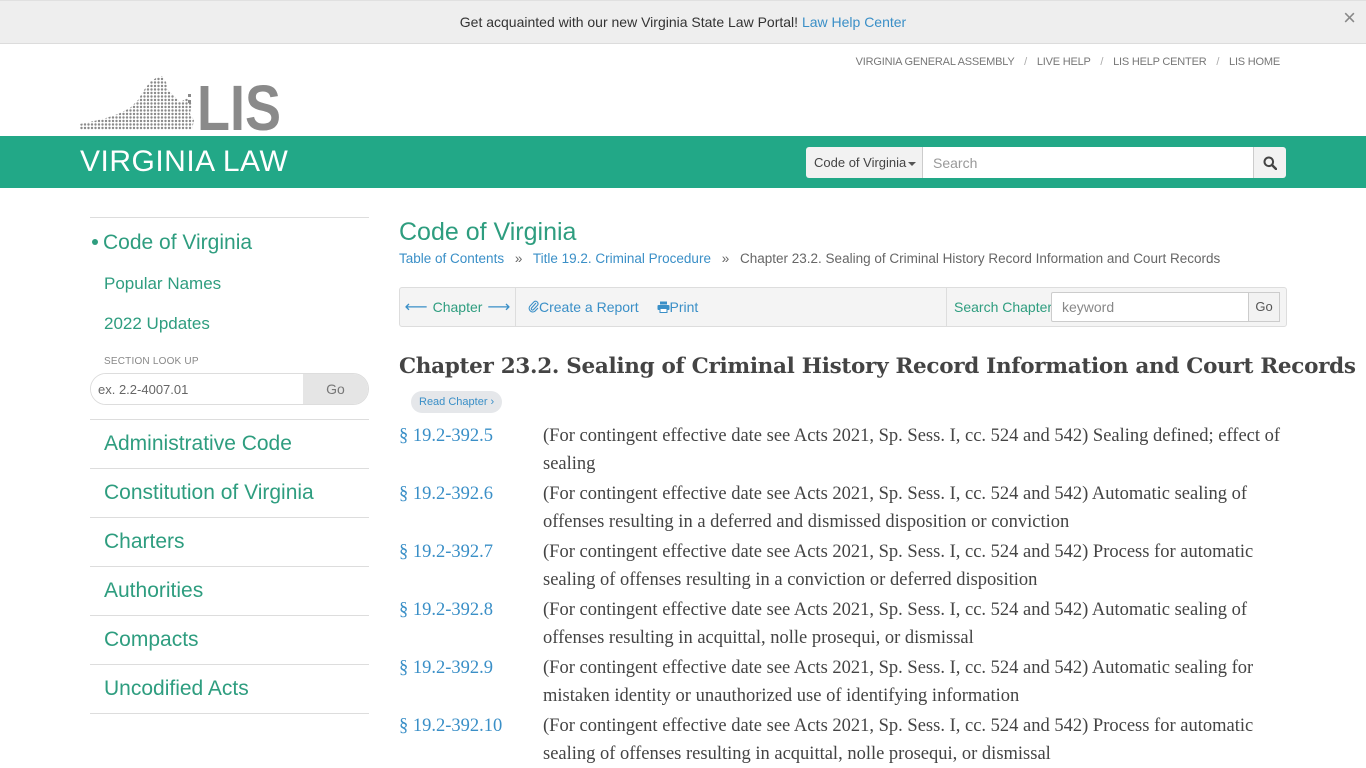  I want to click on printer-icon, so click(663, 307).